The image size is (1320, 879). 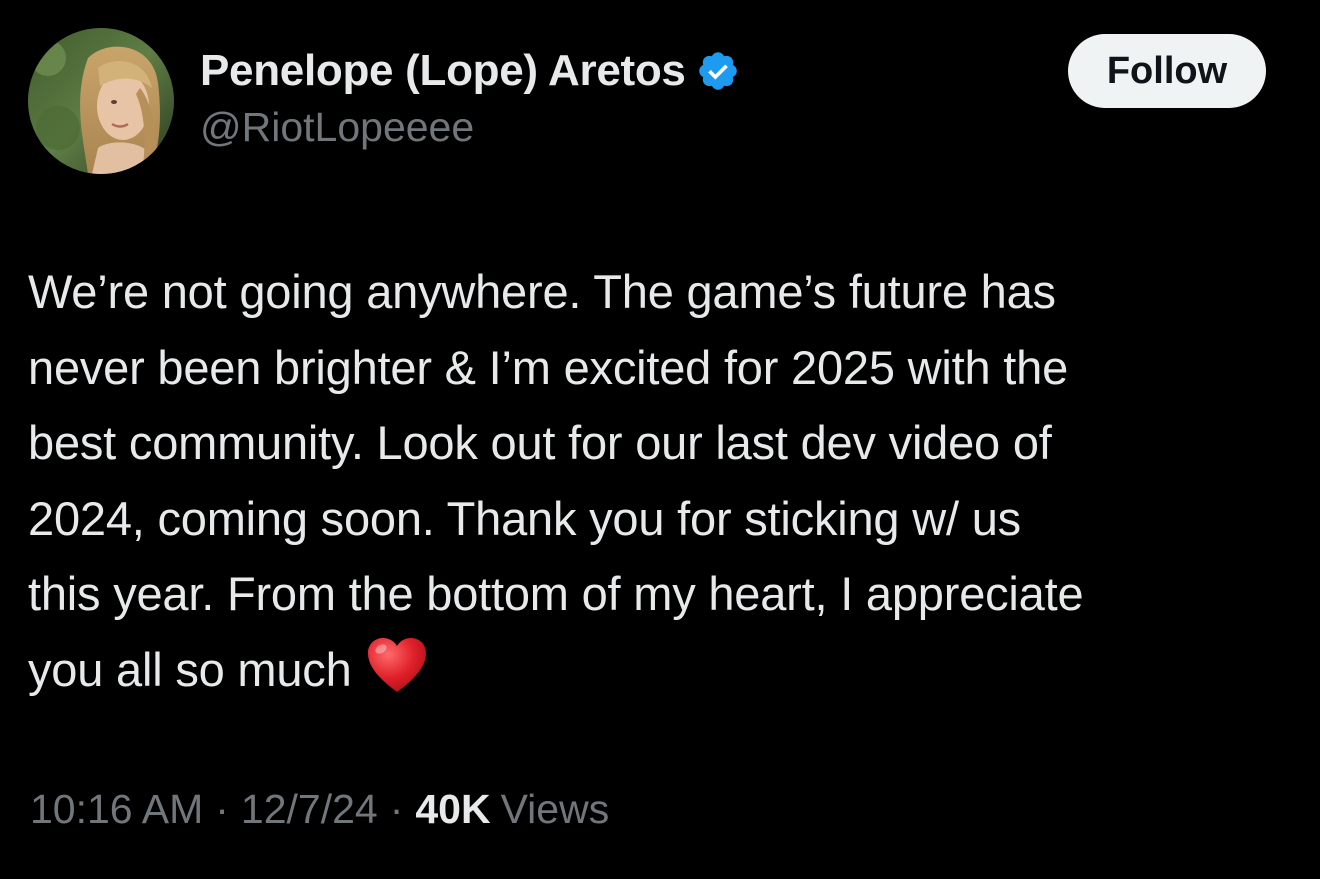 I want to click on verified-badge-icon, so click(x=718, y=71).